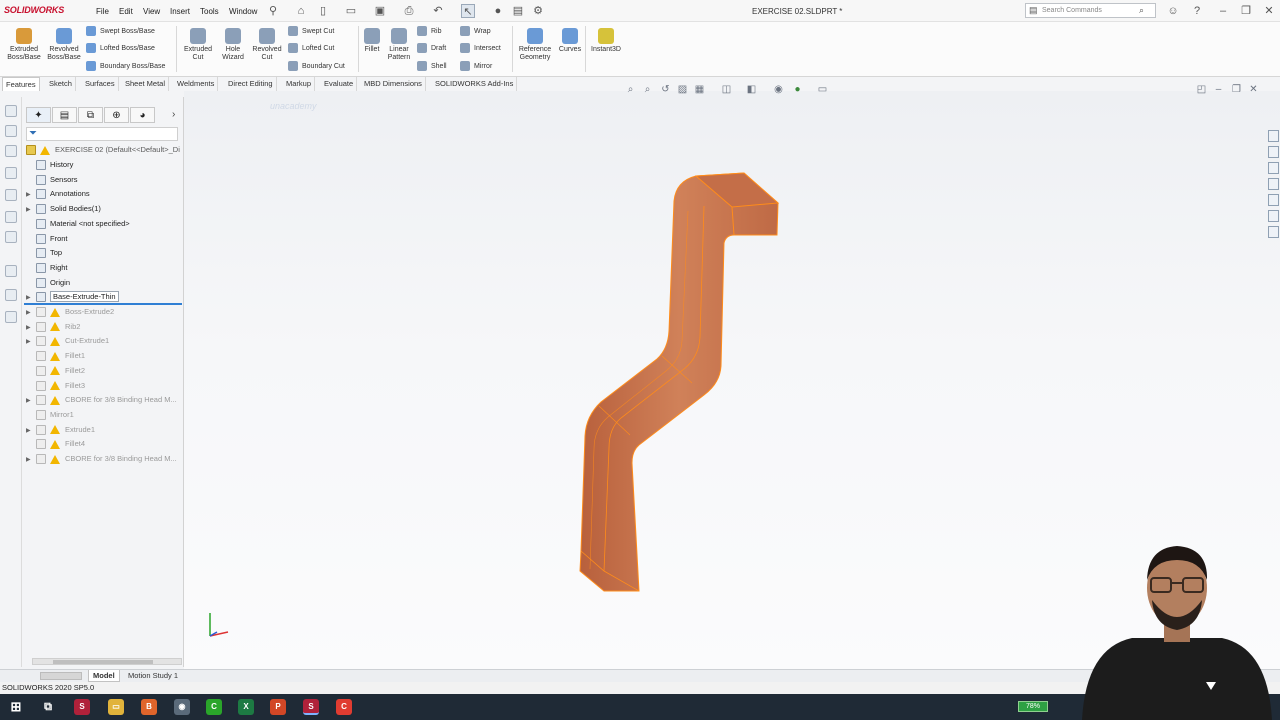 Image resolution: width=1280 pixels, height=720 pixels. Describe the element at coordinates (480, 48) in the screenshot. I see `intersect-button: Intersect` at that location.